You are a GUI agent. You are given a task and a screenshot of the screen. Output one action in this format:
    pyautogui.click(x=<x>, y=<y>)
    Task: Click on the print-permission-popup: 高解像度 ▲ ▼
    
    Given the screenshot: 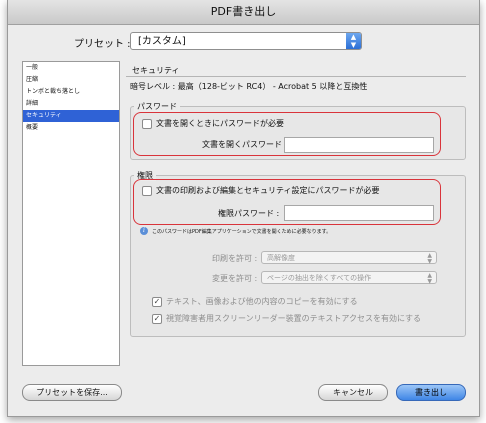 What is the action you would take?
    pyautogui.click(x=349, y=258)
    